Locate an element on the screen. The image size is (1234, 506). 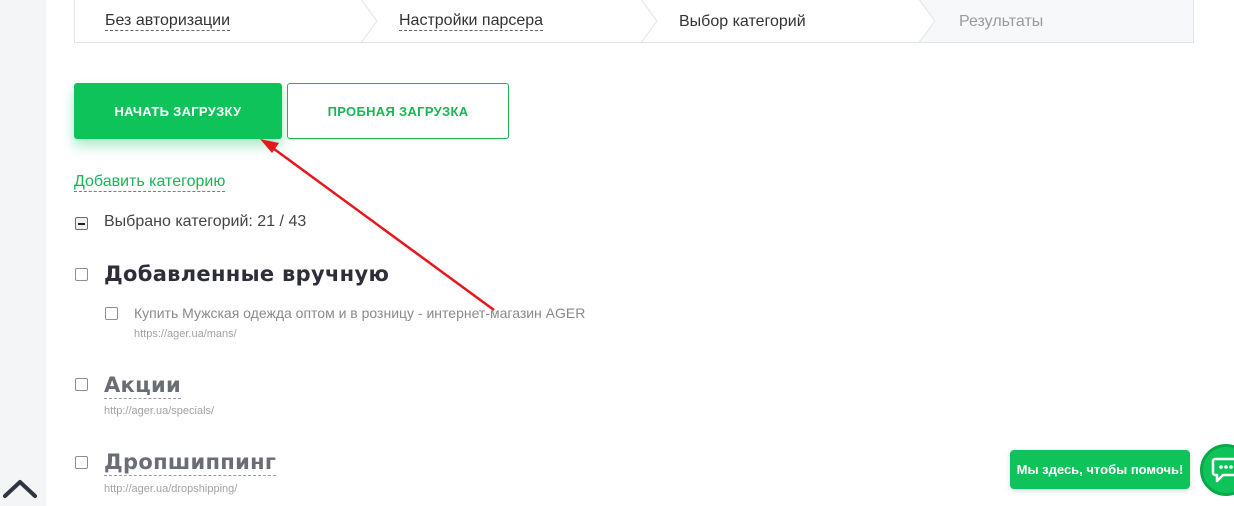
selected-categories-count: Выбрано категорий: 21 / 43 is located at coordinates (205, 221).